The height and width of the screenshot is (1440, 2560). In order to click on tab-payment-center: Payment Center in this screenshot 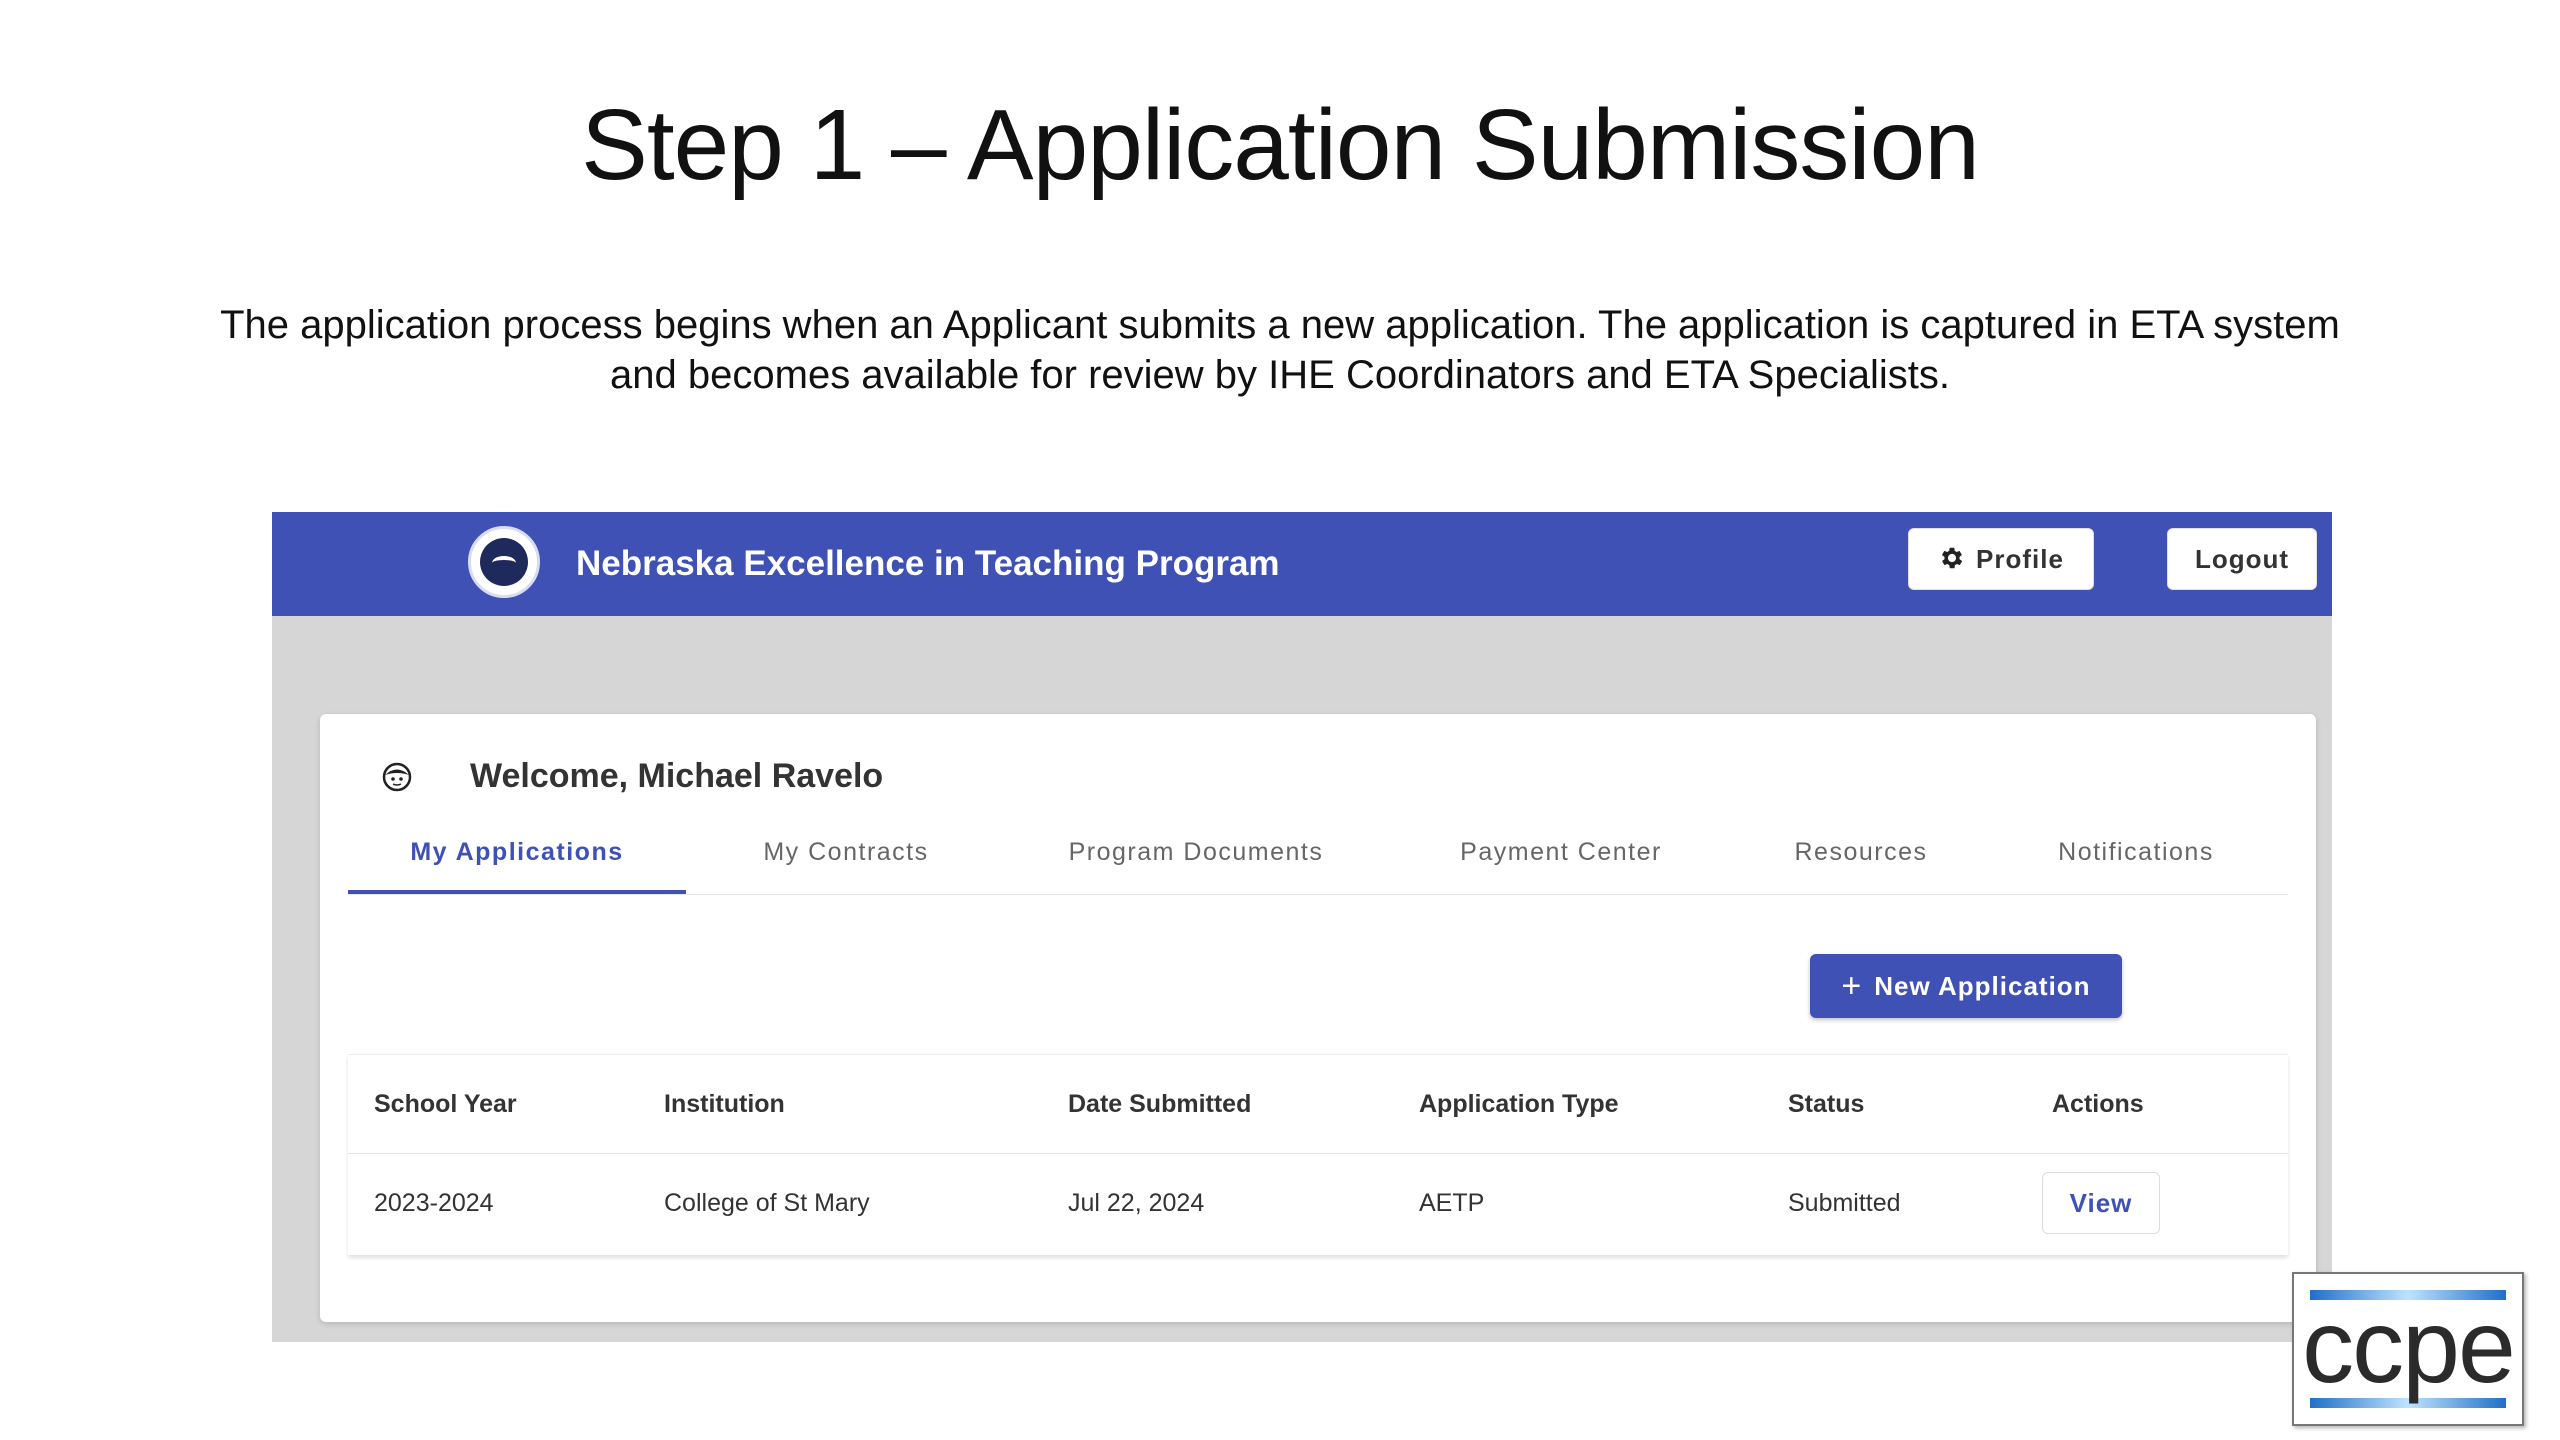, I will do `click(1561, 859)`.